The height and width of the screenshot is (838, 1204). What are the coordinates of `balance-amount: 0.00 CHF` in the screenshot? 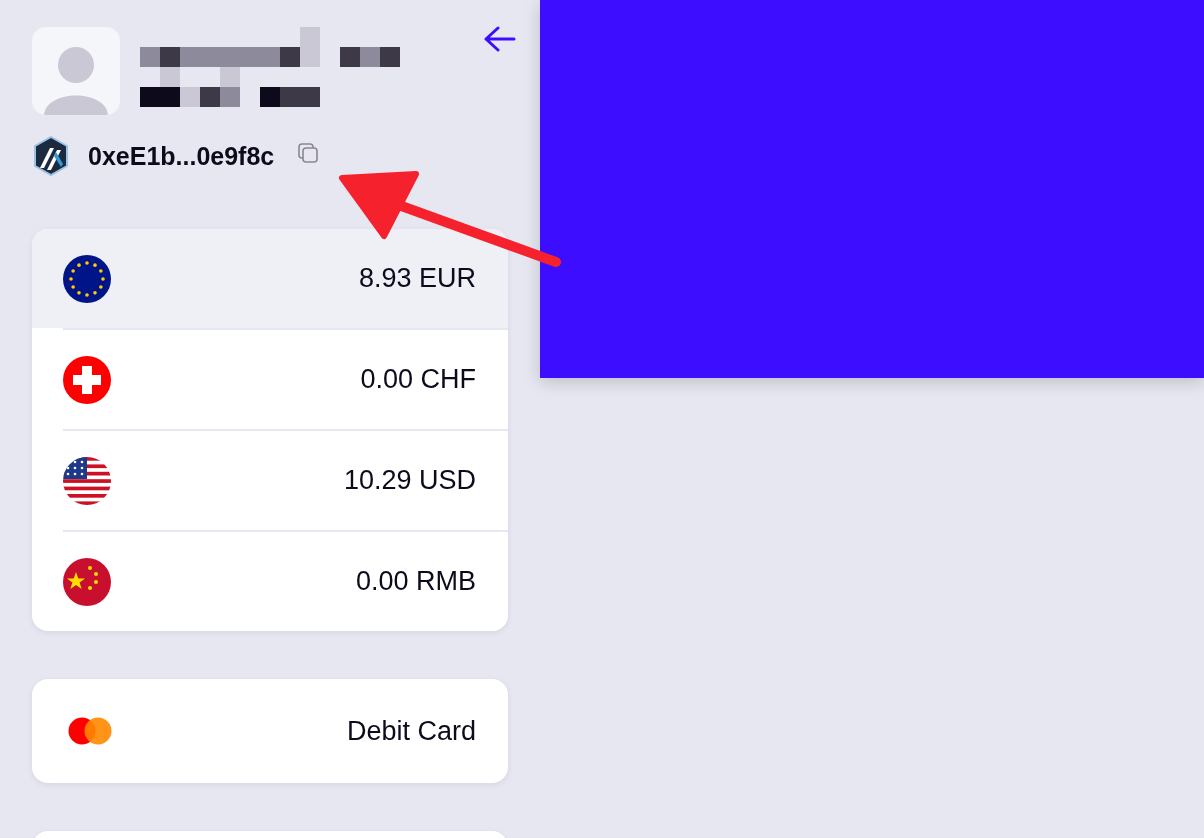 It's located at (418, 379).